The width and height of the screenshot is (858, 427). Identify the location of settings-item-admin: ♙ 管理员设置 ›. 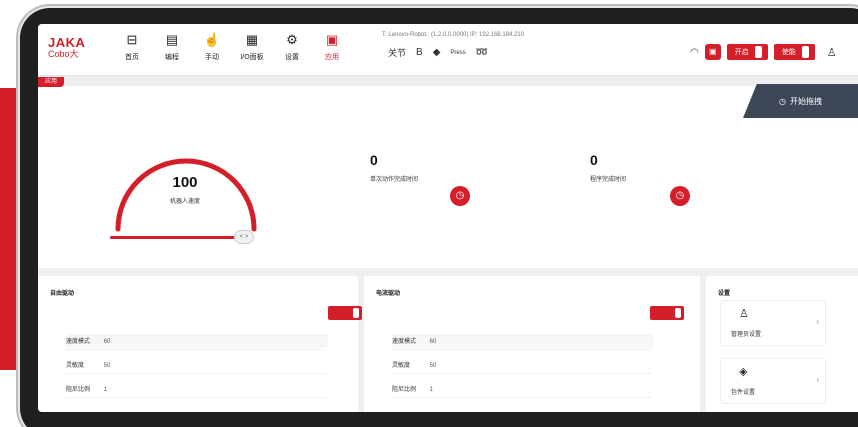
(773, 323).